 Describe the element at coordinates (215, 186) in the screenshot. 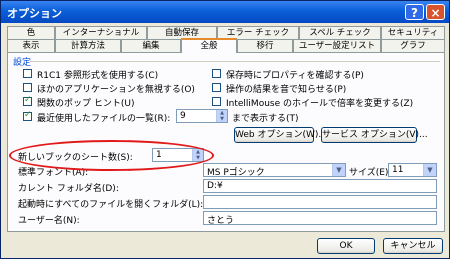

I see `folder-value: D:¥` at that location.